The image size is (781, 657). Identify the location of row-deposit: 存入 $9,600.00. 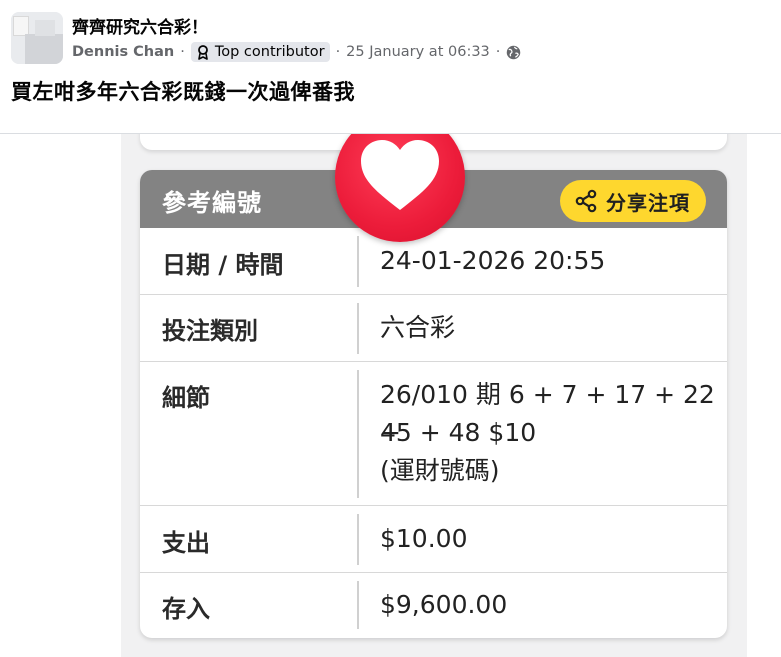
(433, 605).